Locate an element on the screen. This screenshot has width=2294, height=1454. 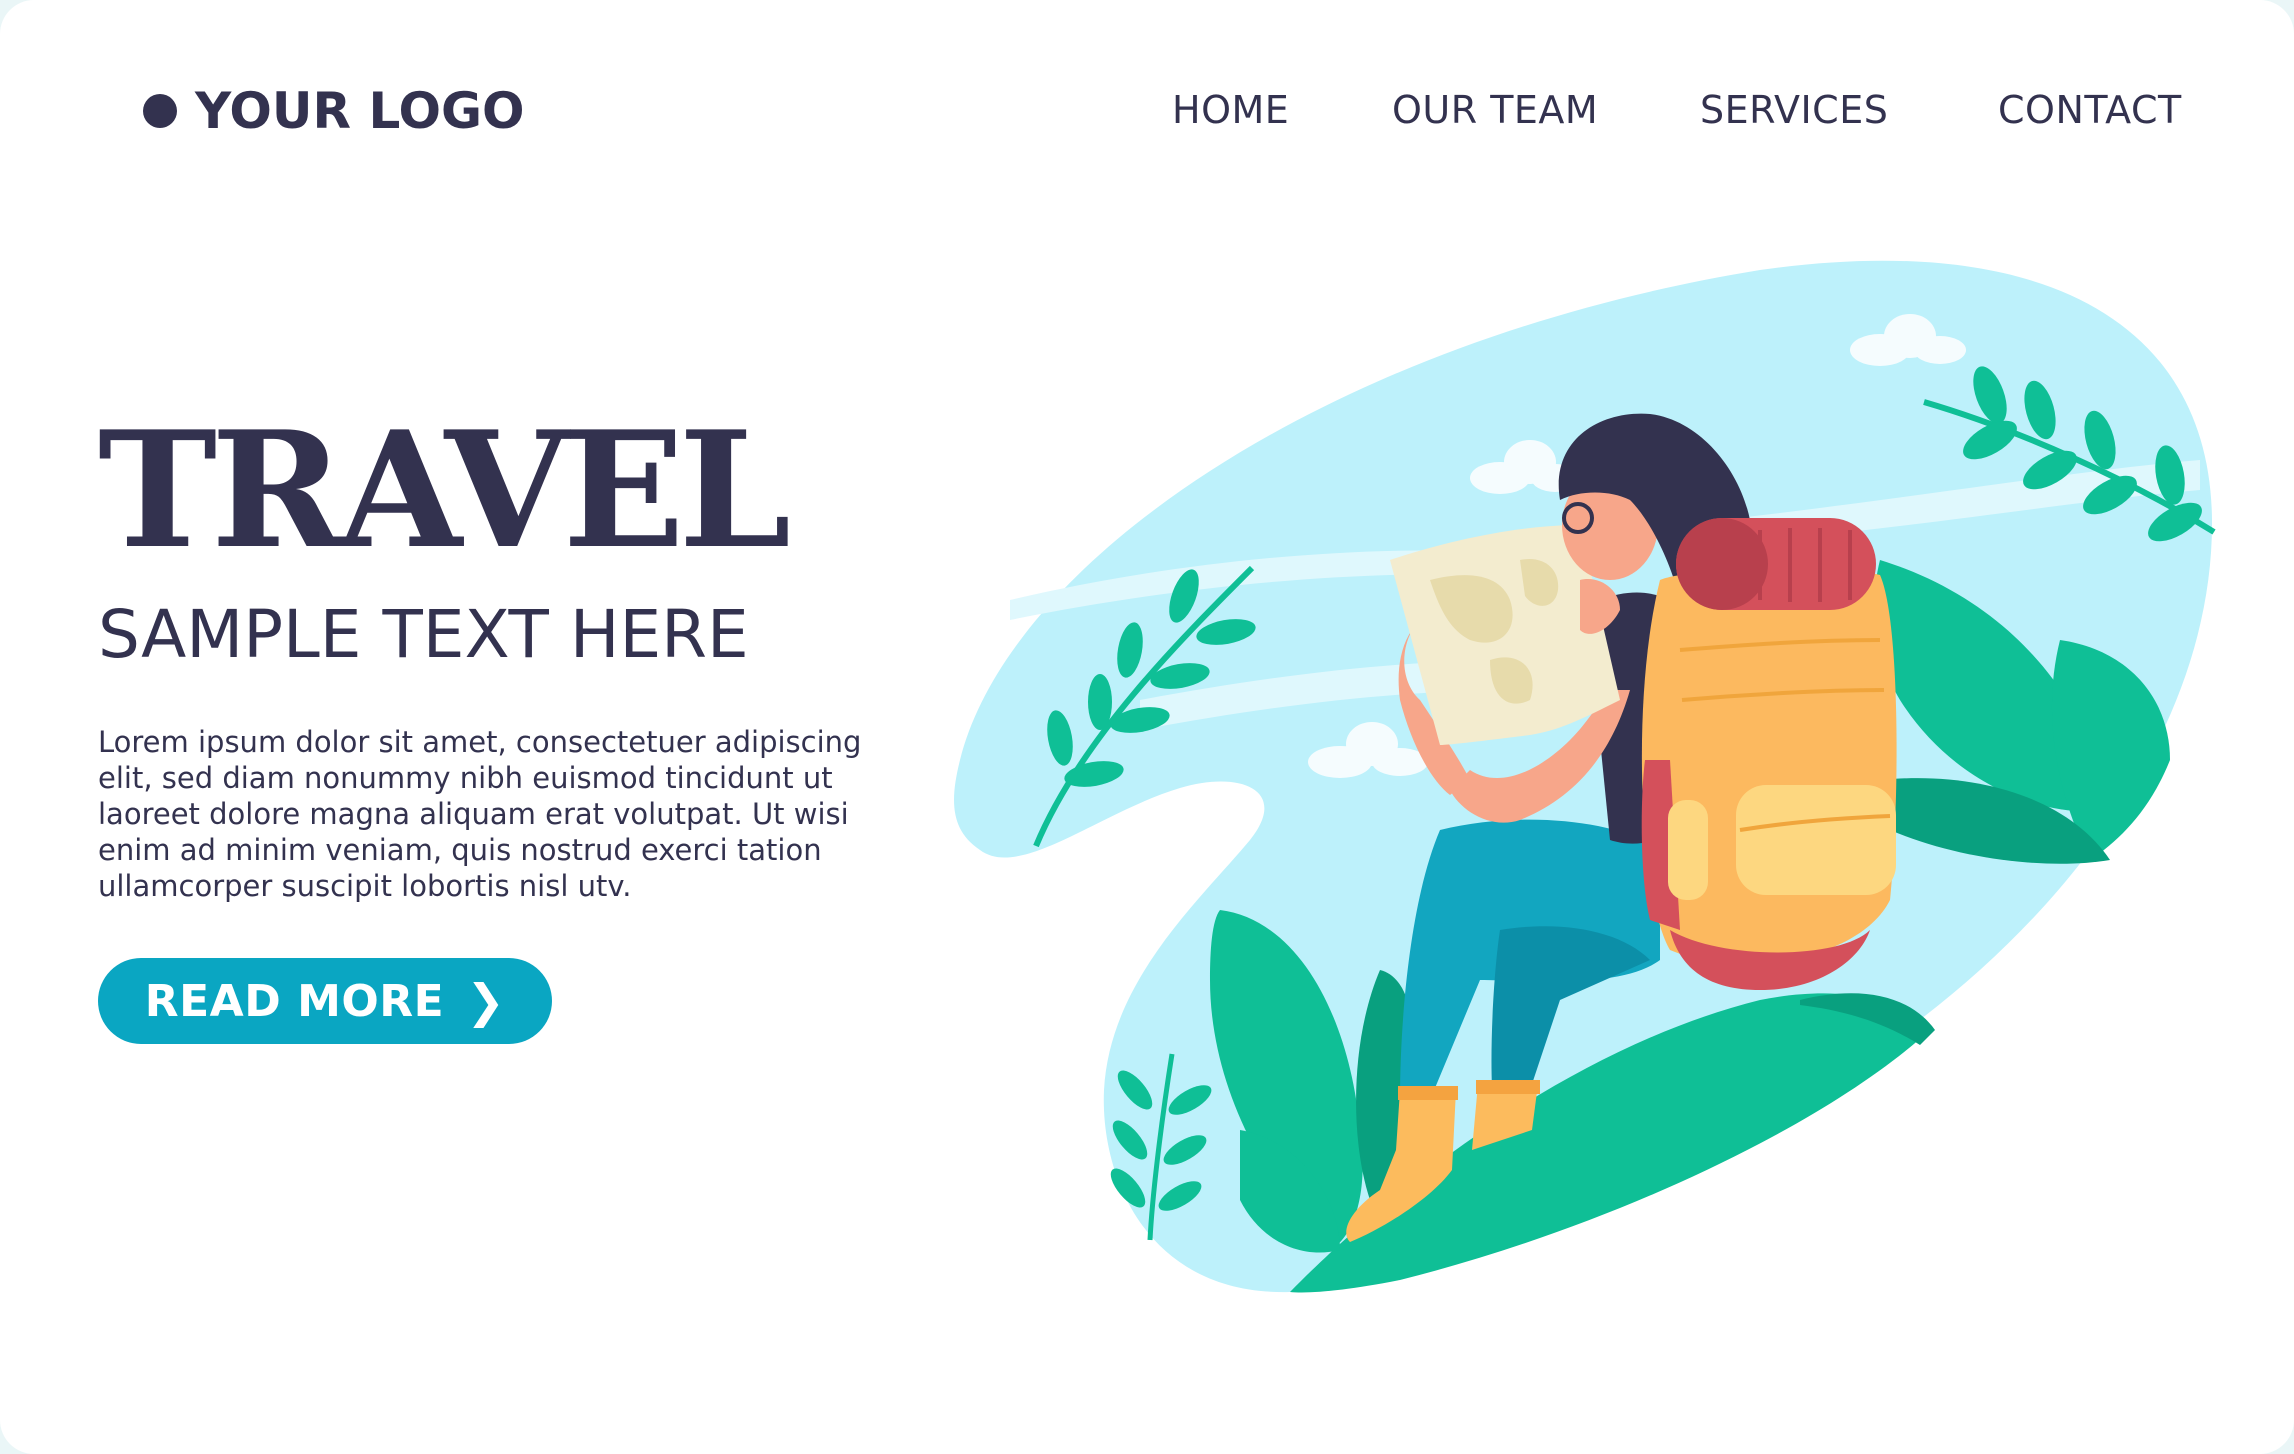
backpack-side-pocket is located at coordinates (1688, 850).